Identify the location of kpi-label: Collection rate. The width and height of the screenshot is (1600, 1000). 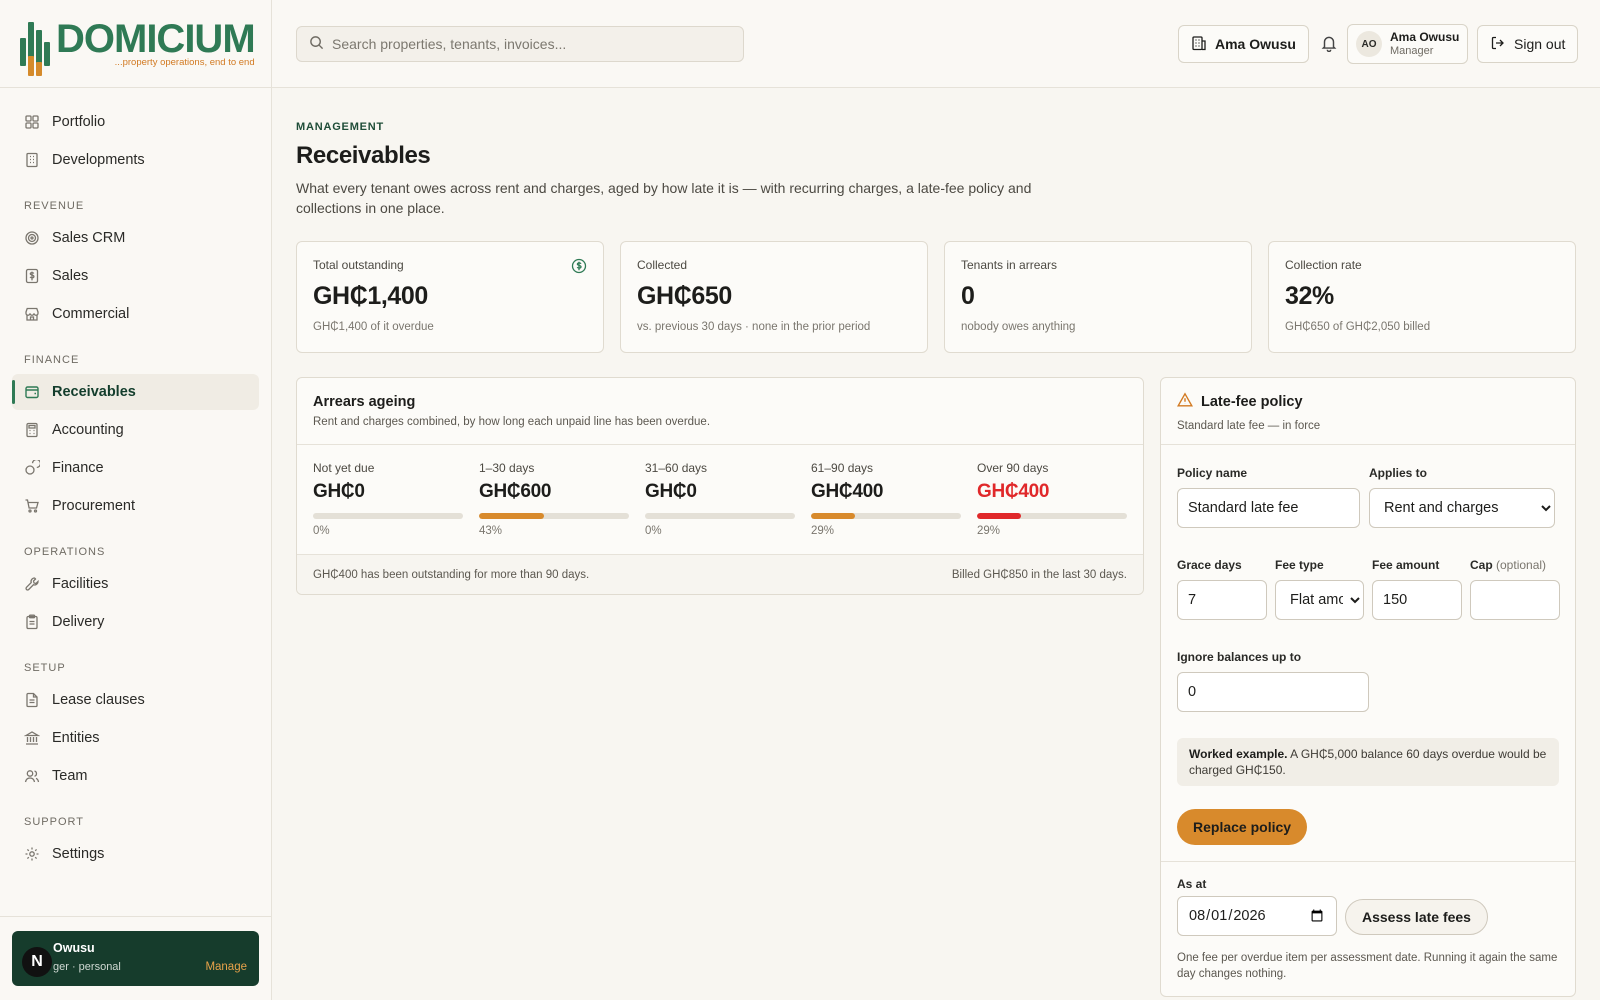
(1323, 265).